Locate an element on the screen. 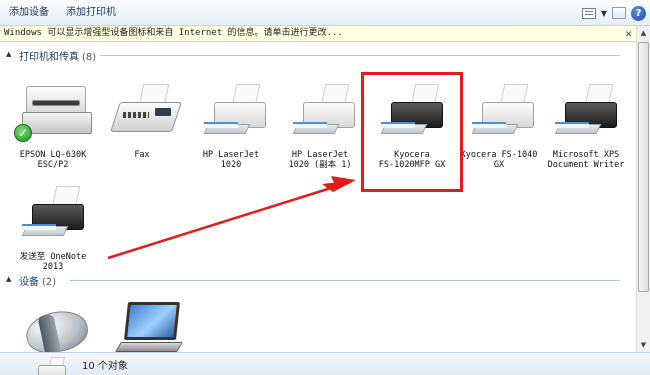  section-header-printers: ▲ 打印机和传真 (8) is located at coordinates (315, 55).